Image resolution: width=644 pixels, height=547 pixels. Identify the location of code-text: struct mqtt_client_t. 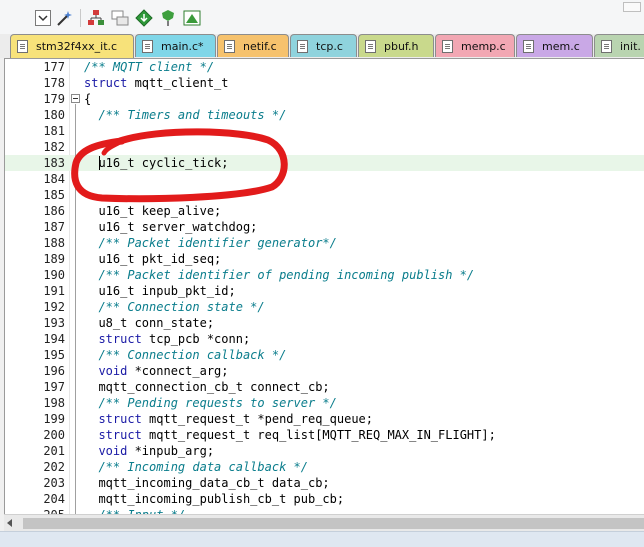
(156, 83).